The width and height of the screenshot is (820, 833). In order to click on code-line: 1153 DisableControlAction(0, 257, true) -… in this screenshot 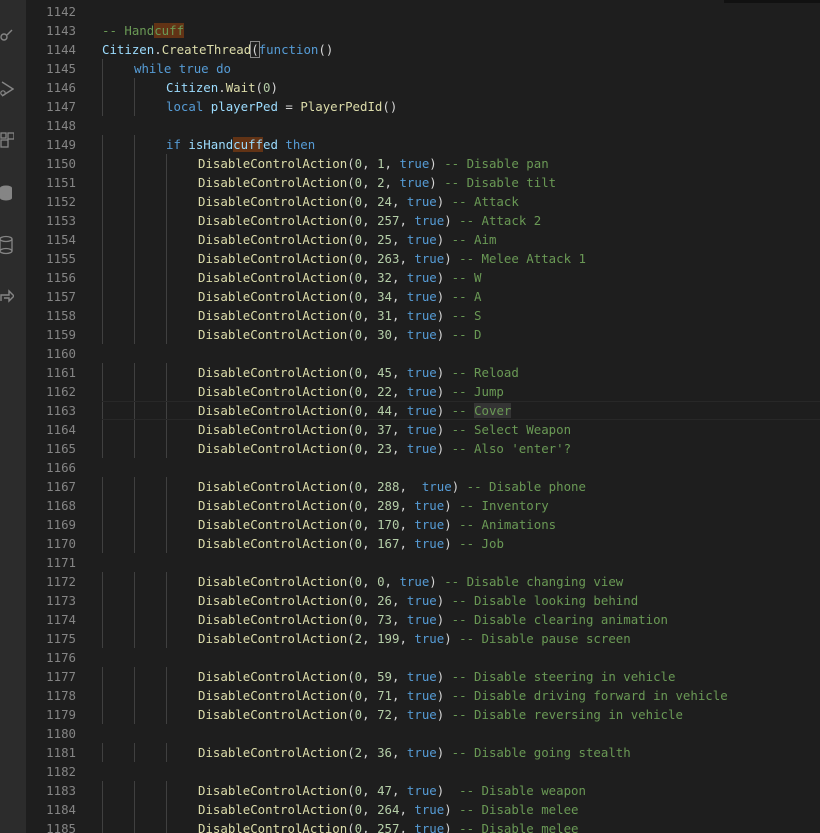, I will do `click(423, 220)`.